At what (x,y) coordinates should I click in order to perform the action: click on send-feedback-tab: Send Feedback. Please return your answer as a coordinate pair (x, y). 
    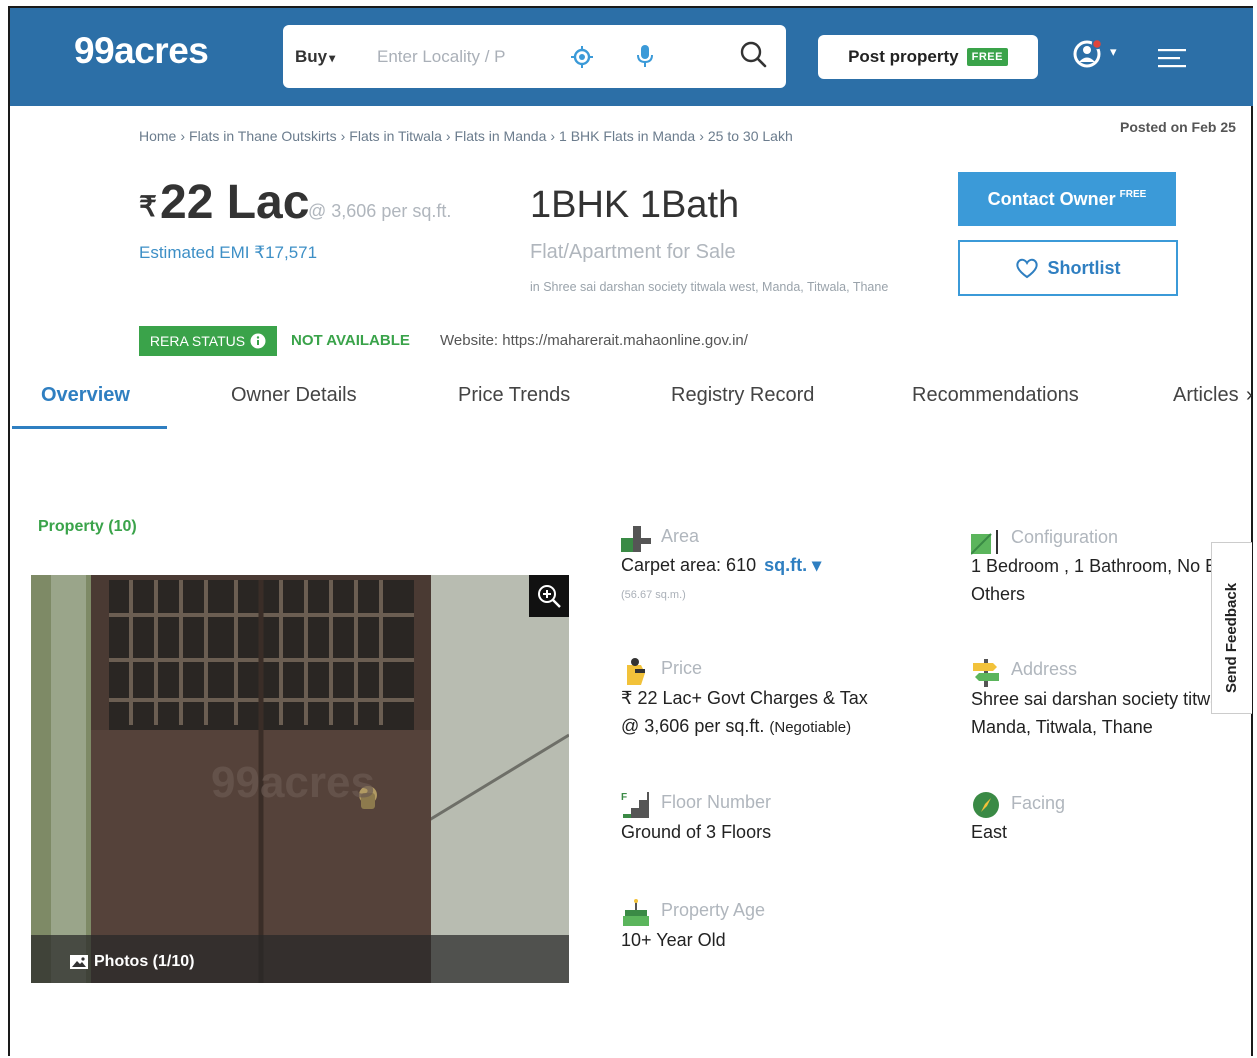
    Looking at the image, I should click on (1231, 628).